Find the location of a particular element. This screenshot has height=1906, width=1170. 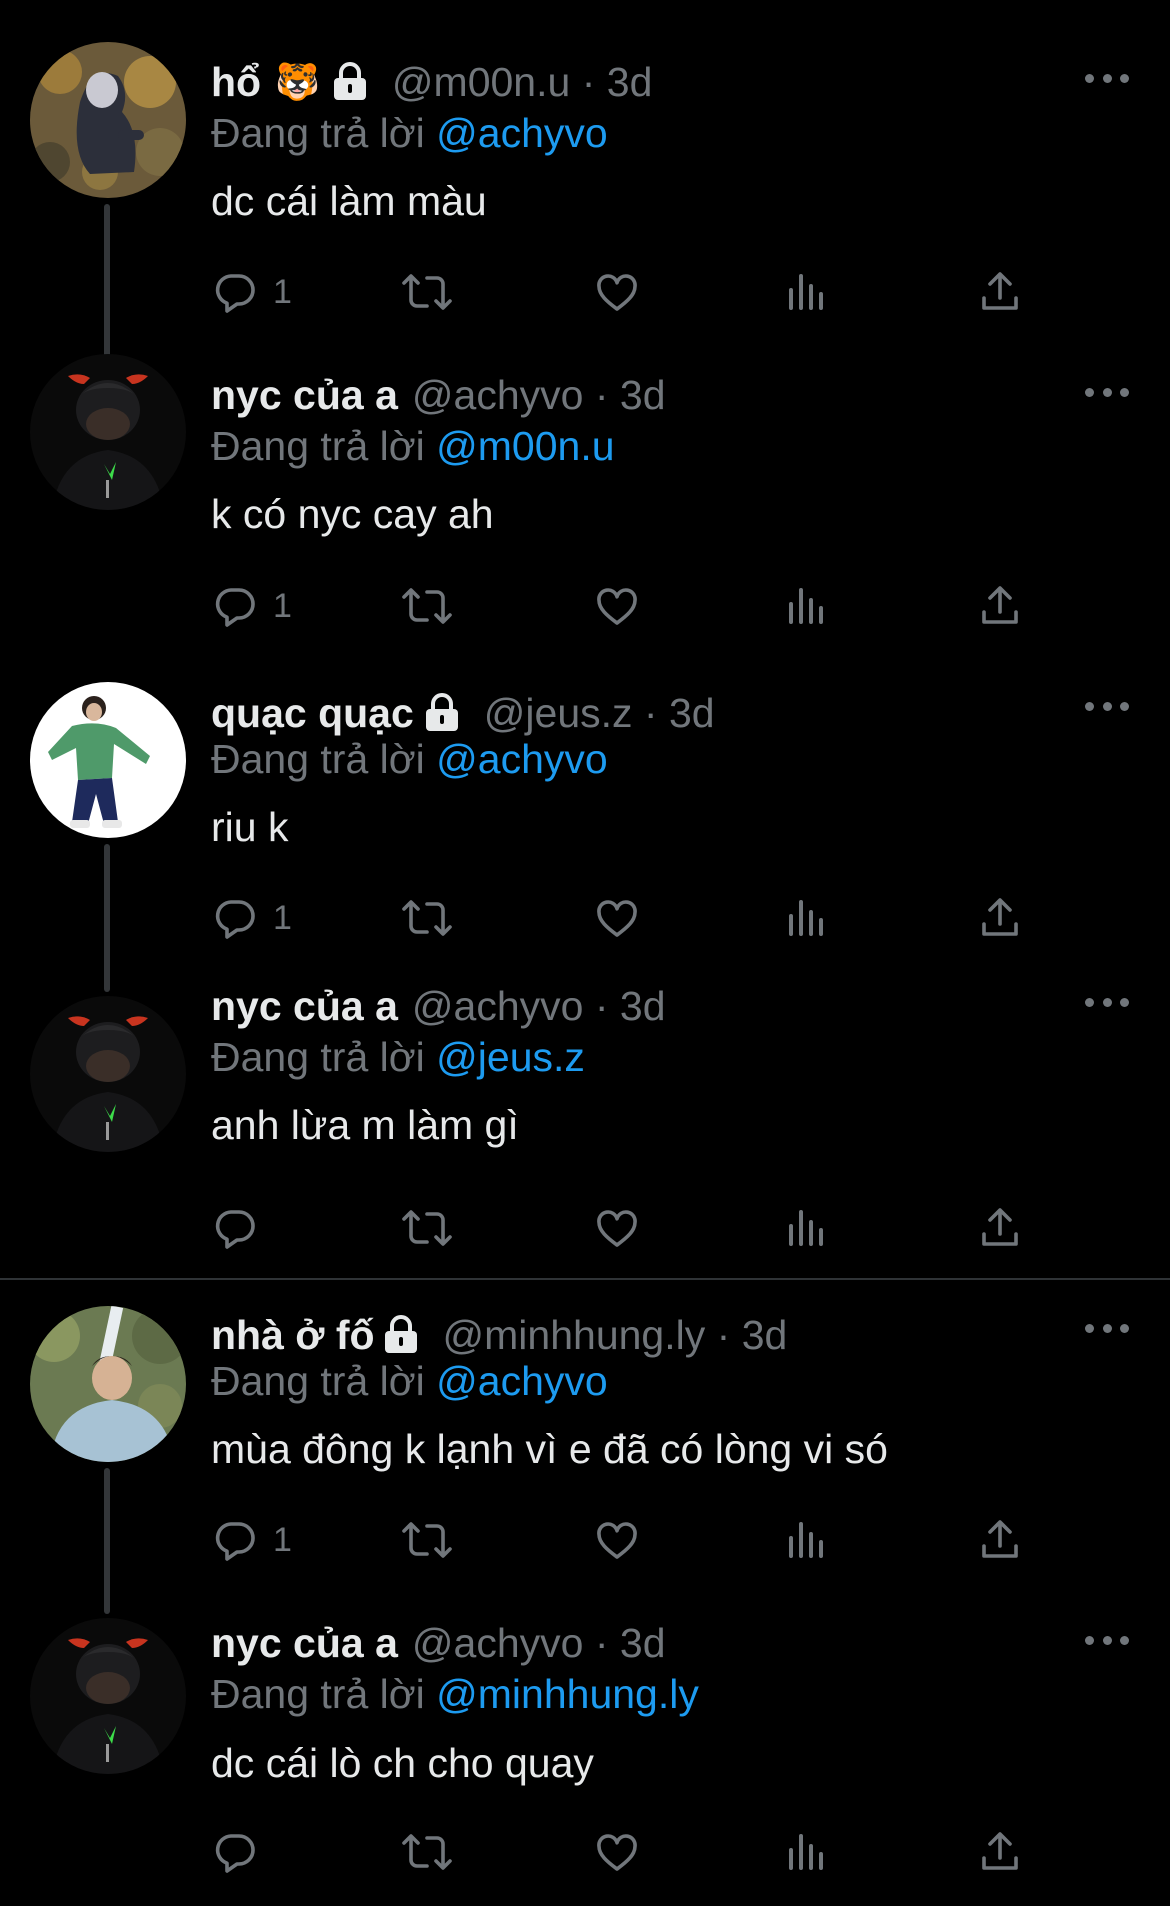

handle: @jeus.z is located at coordinates (558, 713).